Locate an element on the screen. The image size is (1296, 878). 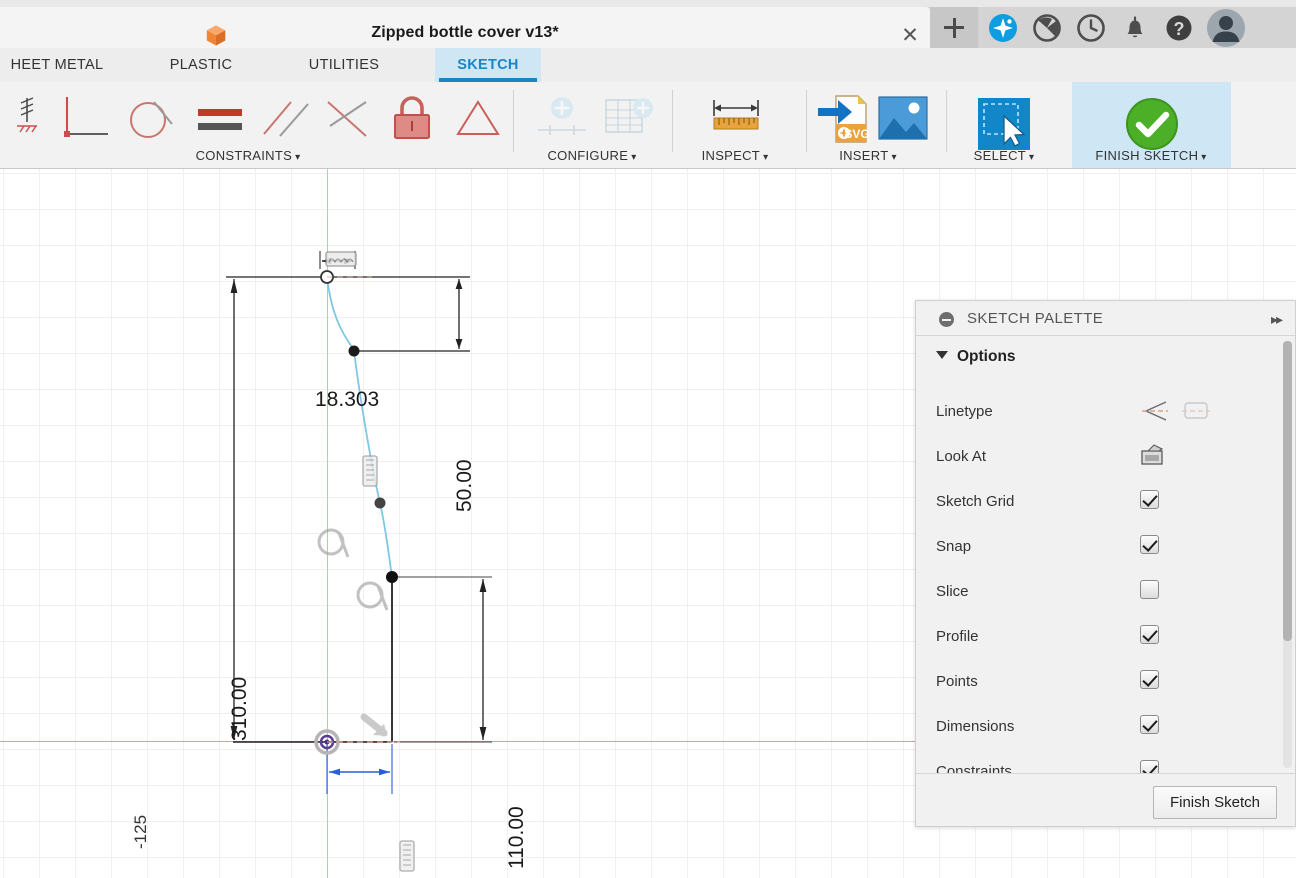
checkbox-slice is located at coordinates (1149, 589).